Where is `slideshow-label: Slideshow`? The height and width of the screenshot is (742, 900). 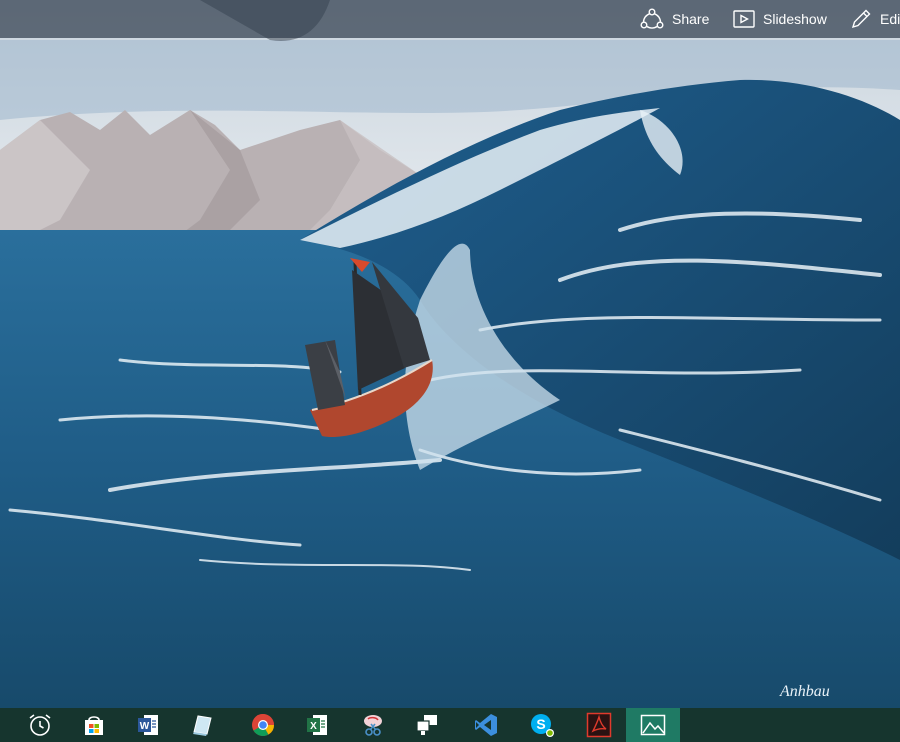 slideshow-label: Slideshow is located at coordinates (795, 19).